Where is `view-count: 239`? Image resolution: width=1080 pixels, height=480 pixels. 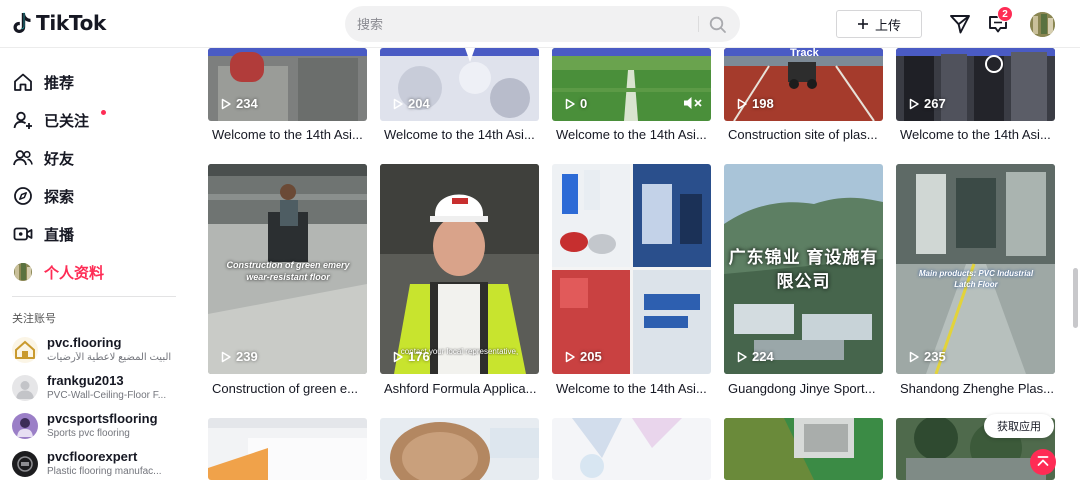 view-count: 239 is located at coordinates (239, 356).